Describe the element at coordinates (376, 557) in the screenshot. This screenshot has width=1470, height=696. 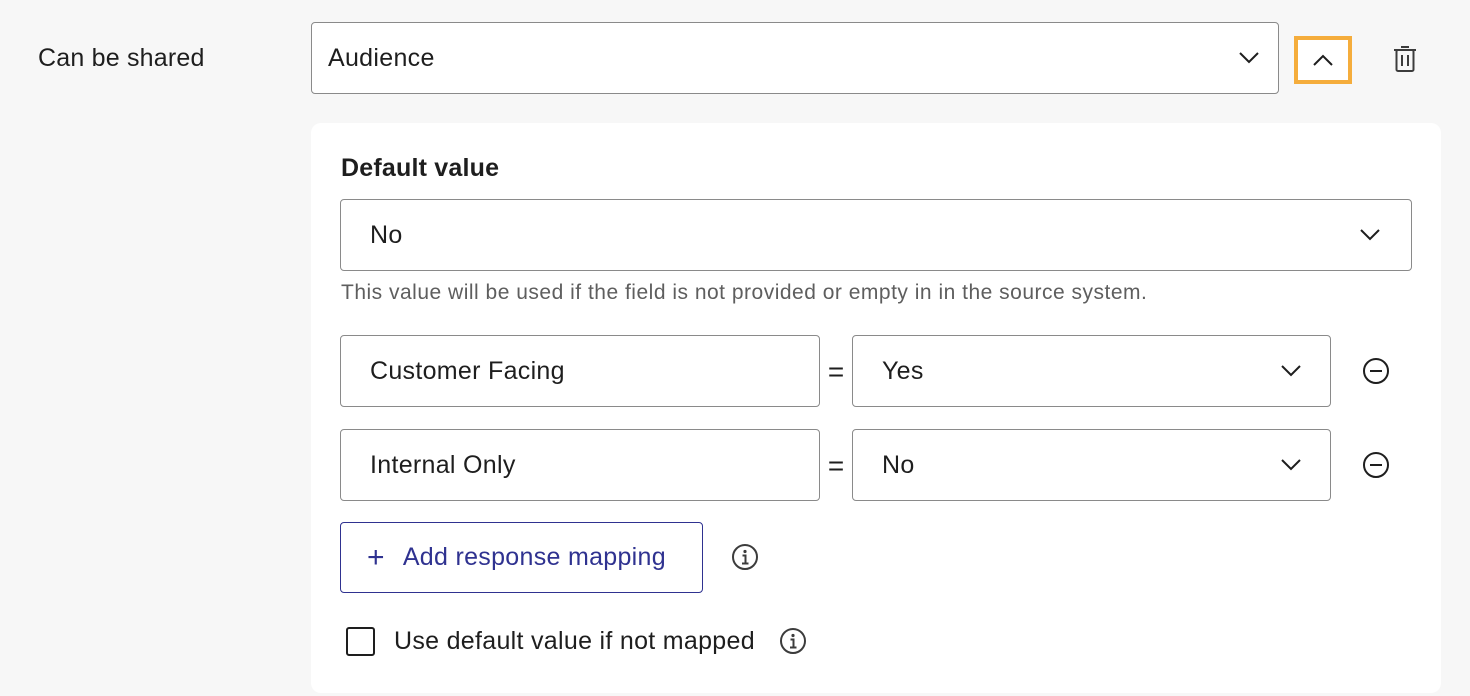
I see `plus-icon: +` at that location.